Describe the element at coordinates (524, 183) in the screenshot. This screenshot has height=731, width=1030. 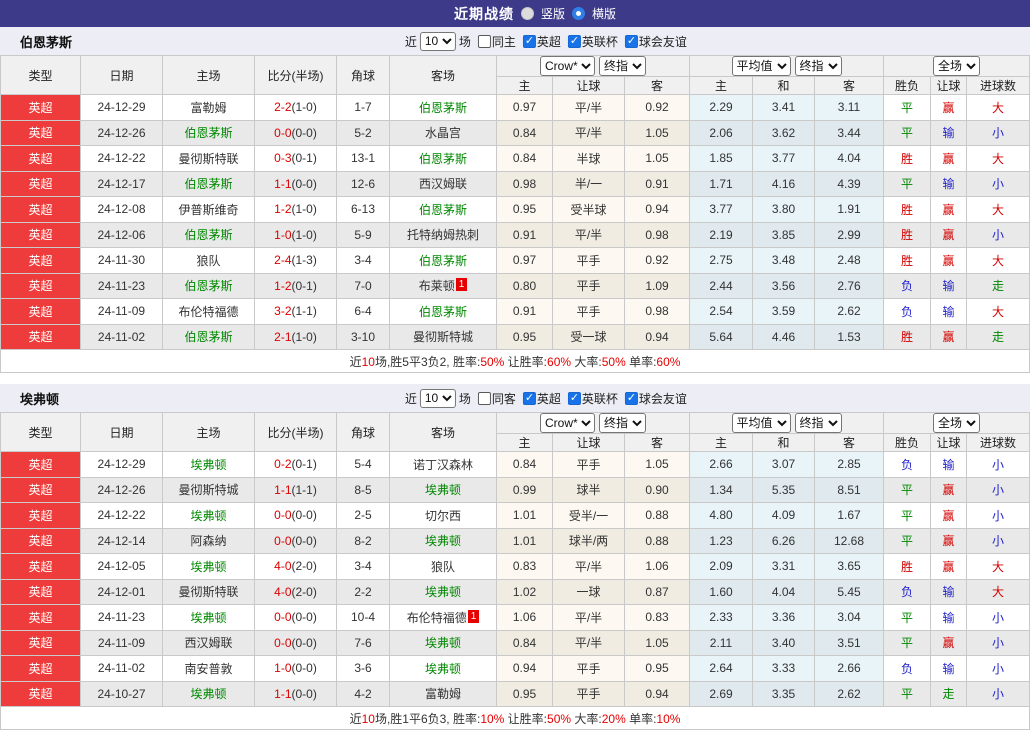
I see `handicap-odds-home: 0.98` at that location.